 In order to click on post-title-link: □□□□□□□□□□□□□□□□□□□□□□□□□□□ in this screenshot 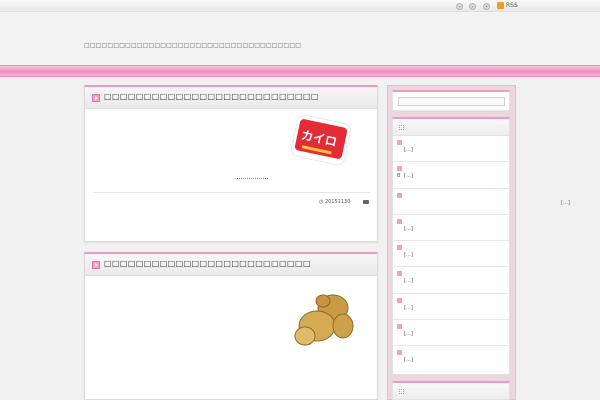, I will do `click(211, 96)`.